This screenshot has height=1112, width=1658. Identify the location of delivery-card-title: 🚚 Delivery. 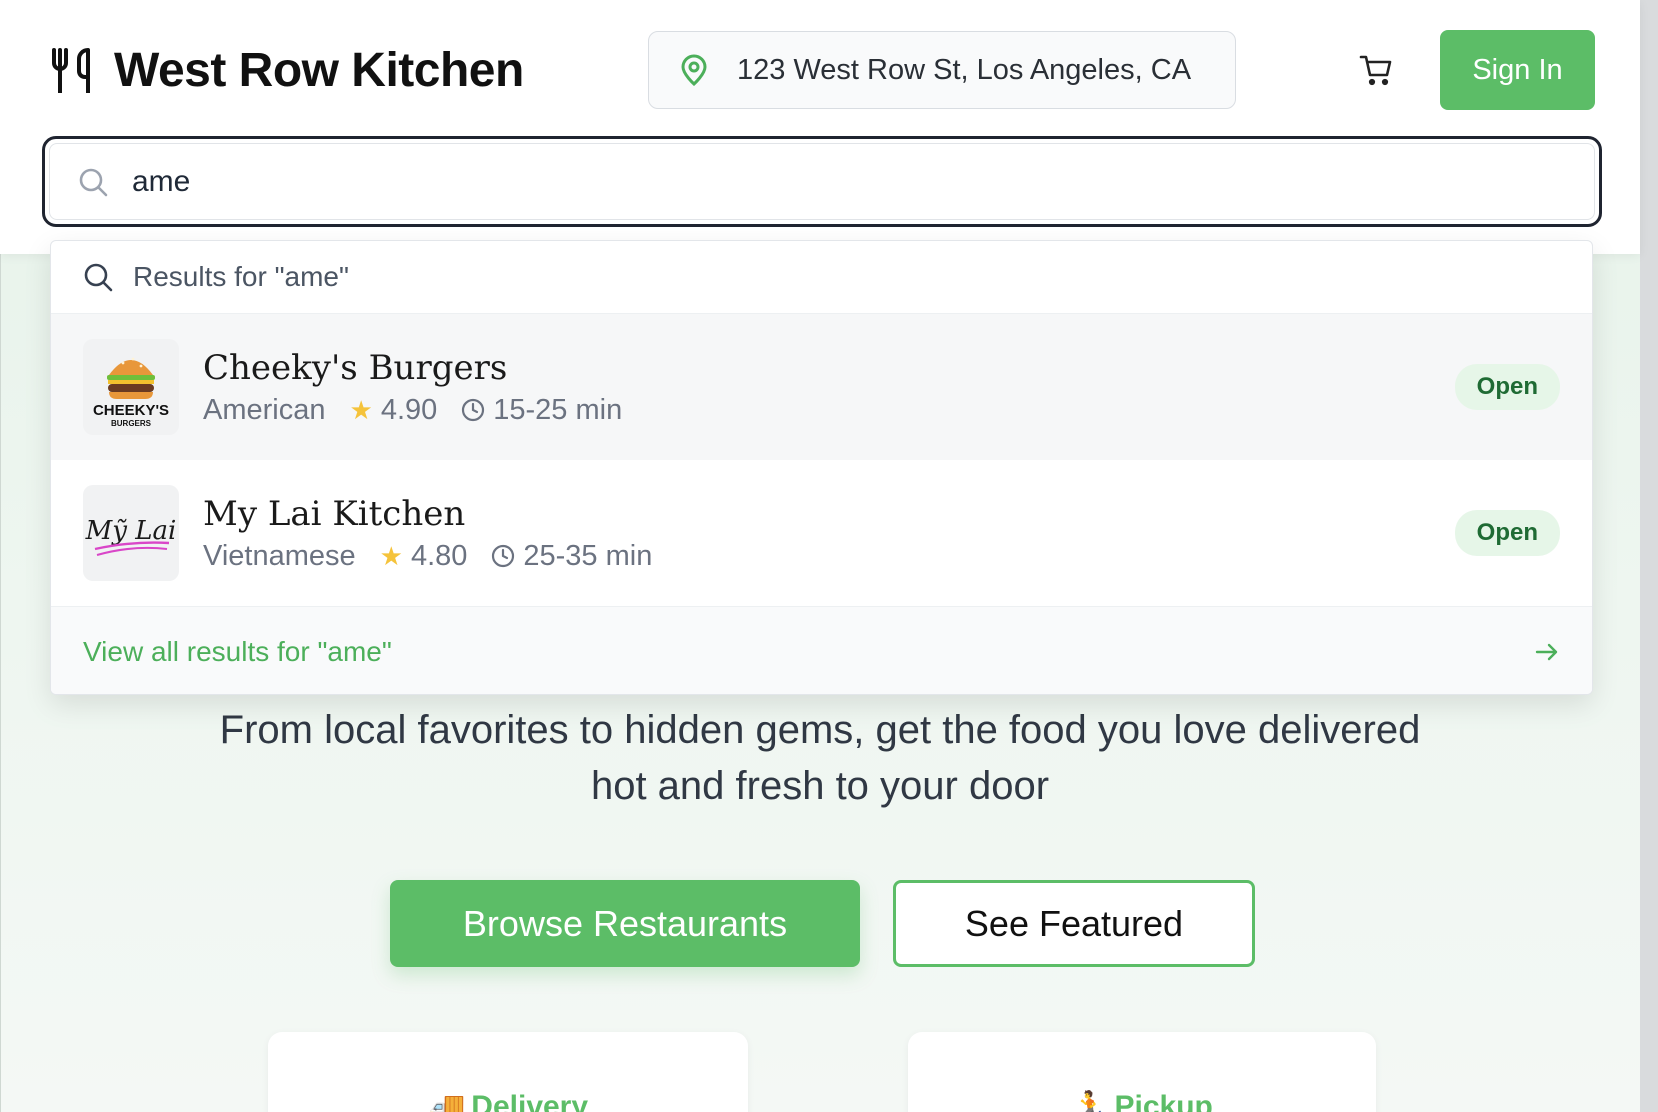
(508, 1097).